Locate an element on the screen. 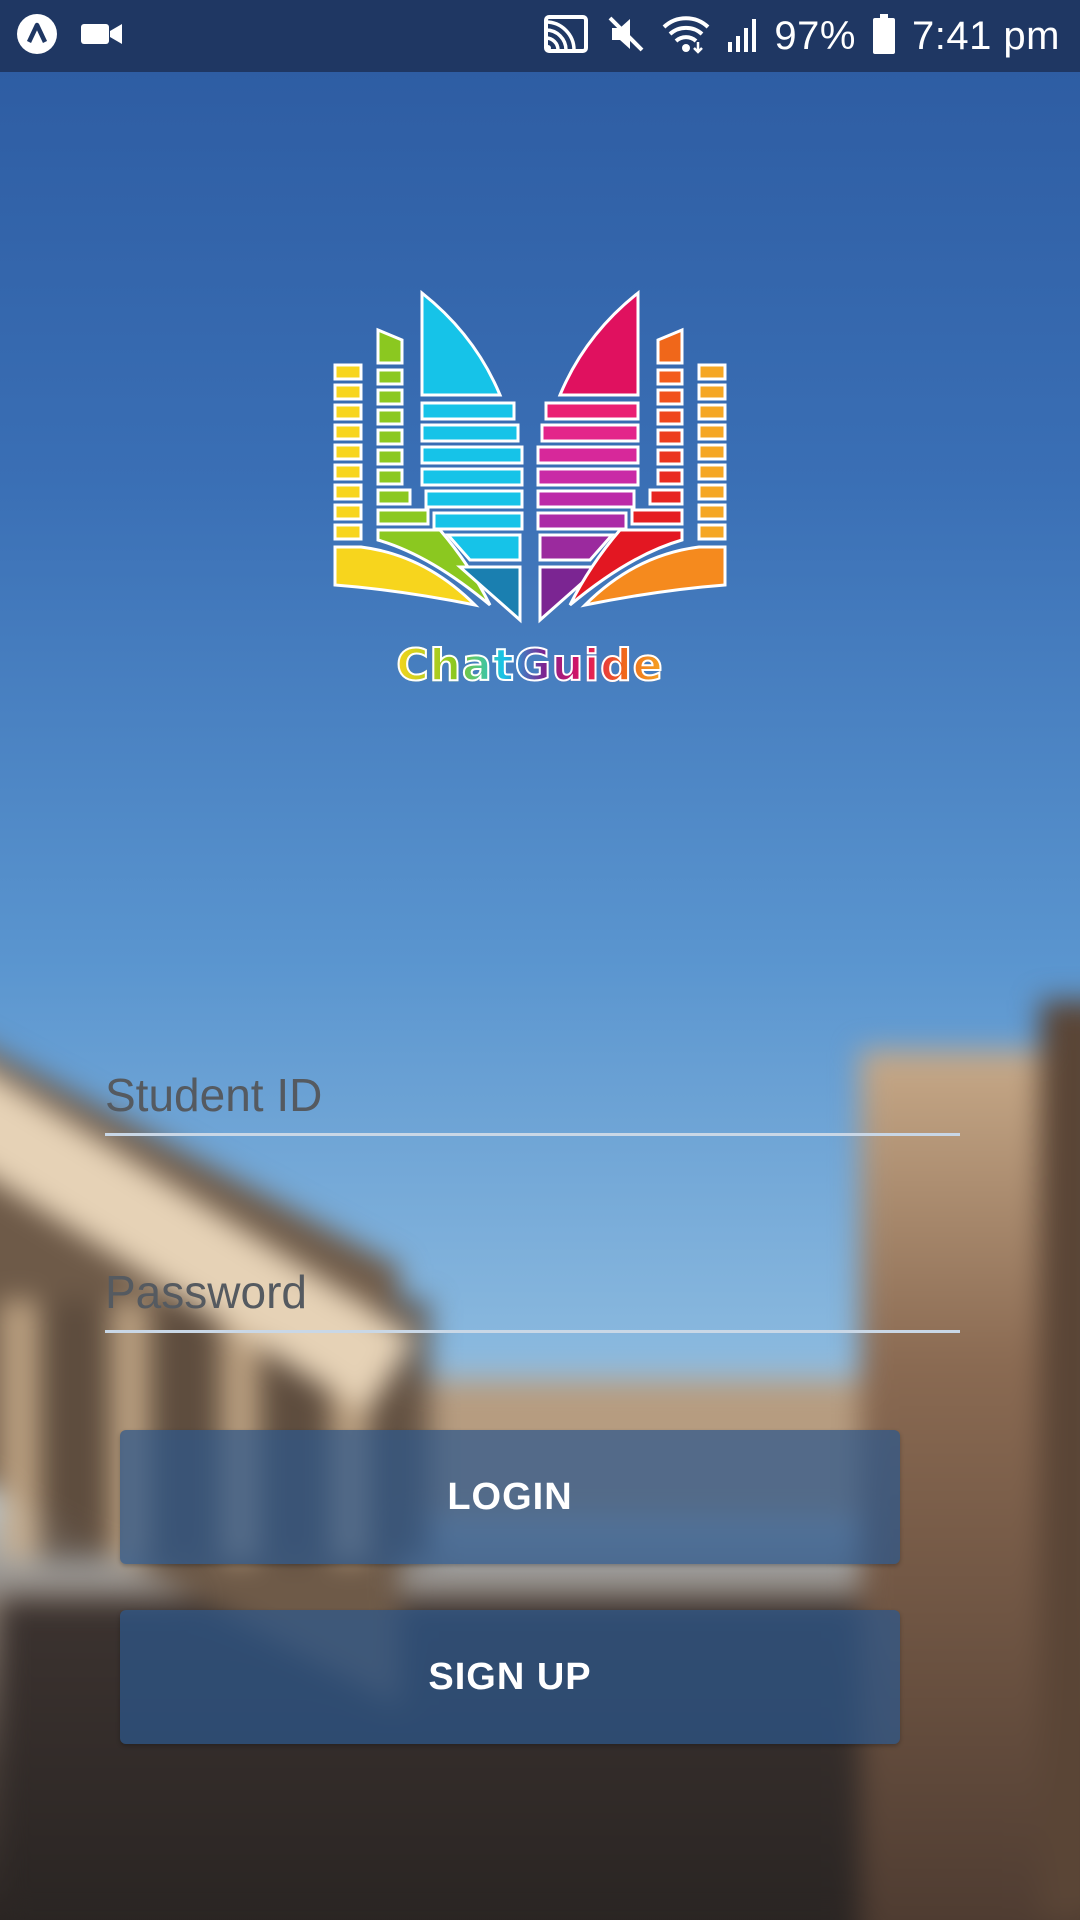 Image resolution: width=1080 pixels, height=1920 pixels. signup-button: SIGN UP is located at coordinates (510, 1677).